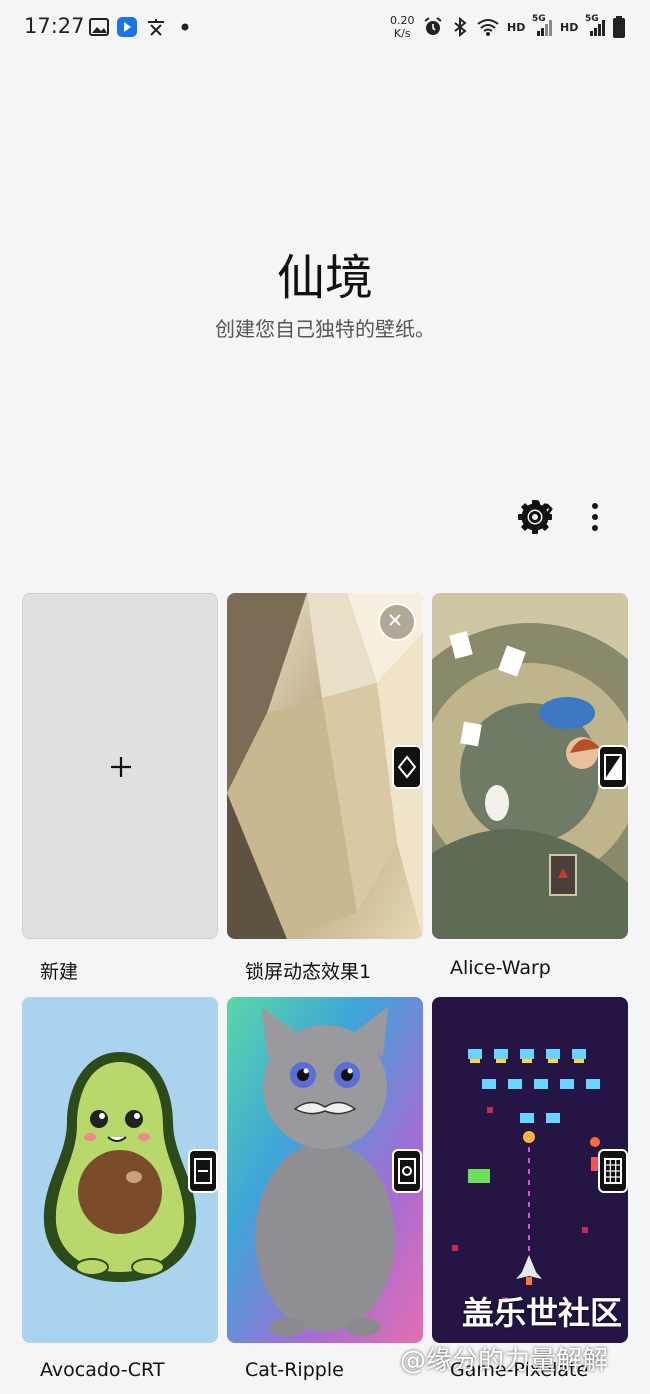 This screenshot has width=650, height=1394. I want to click on alarm-icon, so click(433, 26).